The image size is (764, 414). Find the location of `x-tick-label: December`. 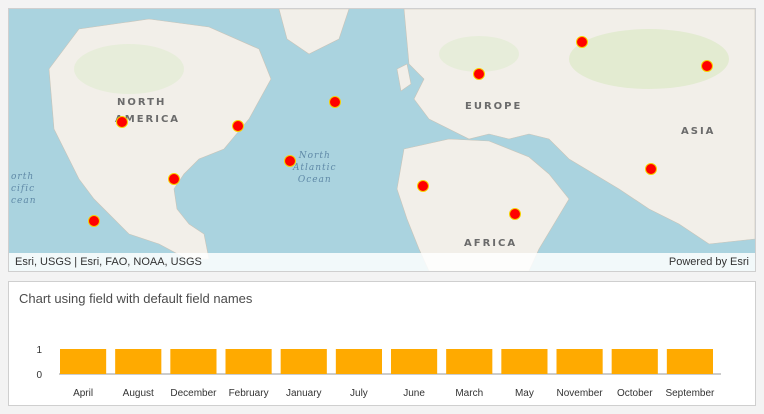

x-tick-label: December is located at coordinates (193, 393).